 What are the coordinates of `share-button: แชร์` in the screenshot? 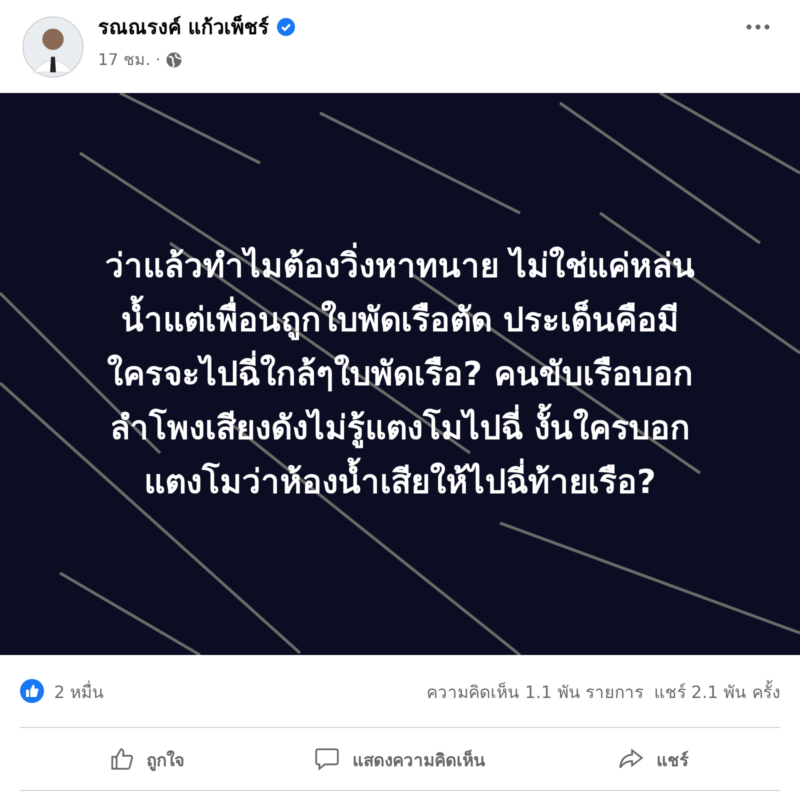 It's located at (653, 759).